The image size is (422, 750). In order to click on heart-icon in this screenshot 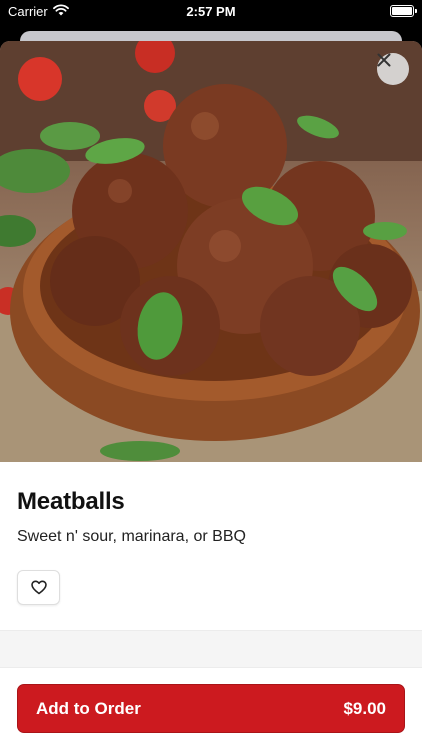, I will do `click(38, 587)`.